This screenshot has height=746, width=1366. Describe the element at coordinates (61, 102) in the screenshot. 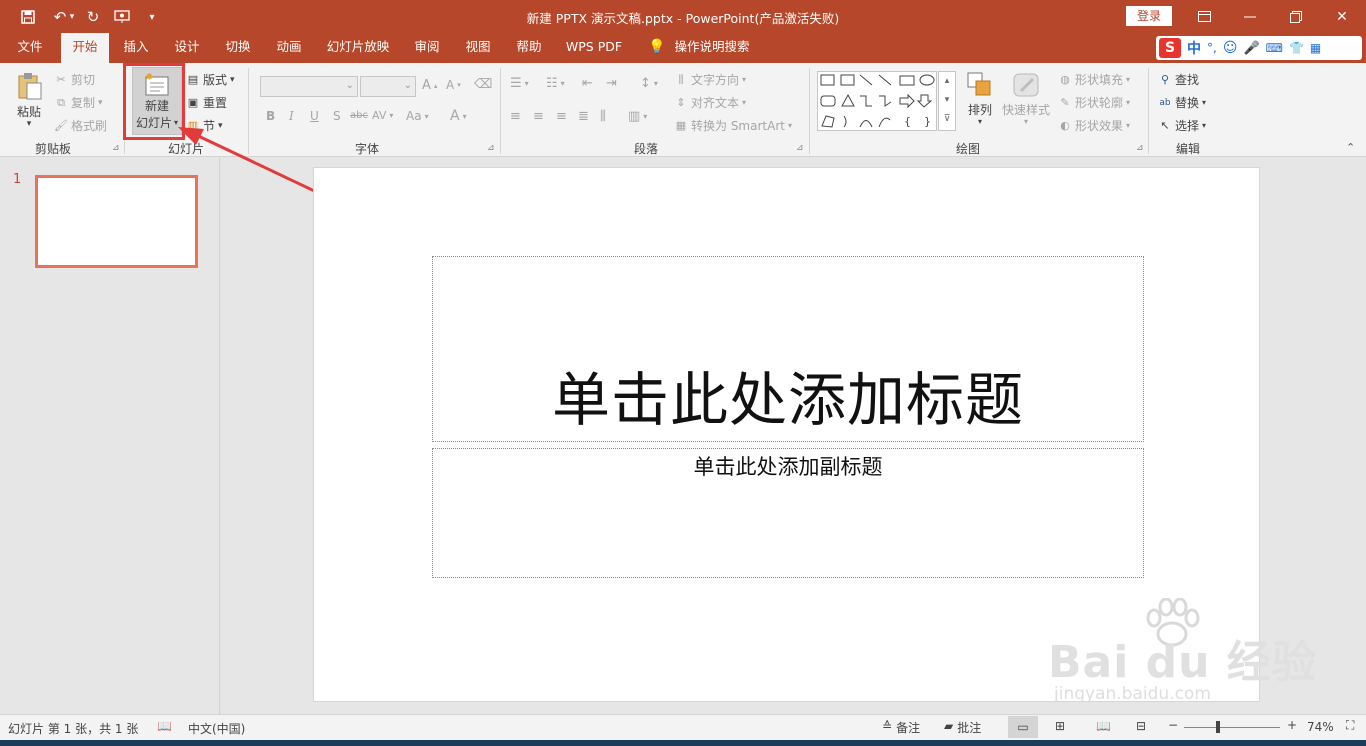

I see `copy-icon: ⧉` at that location.